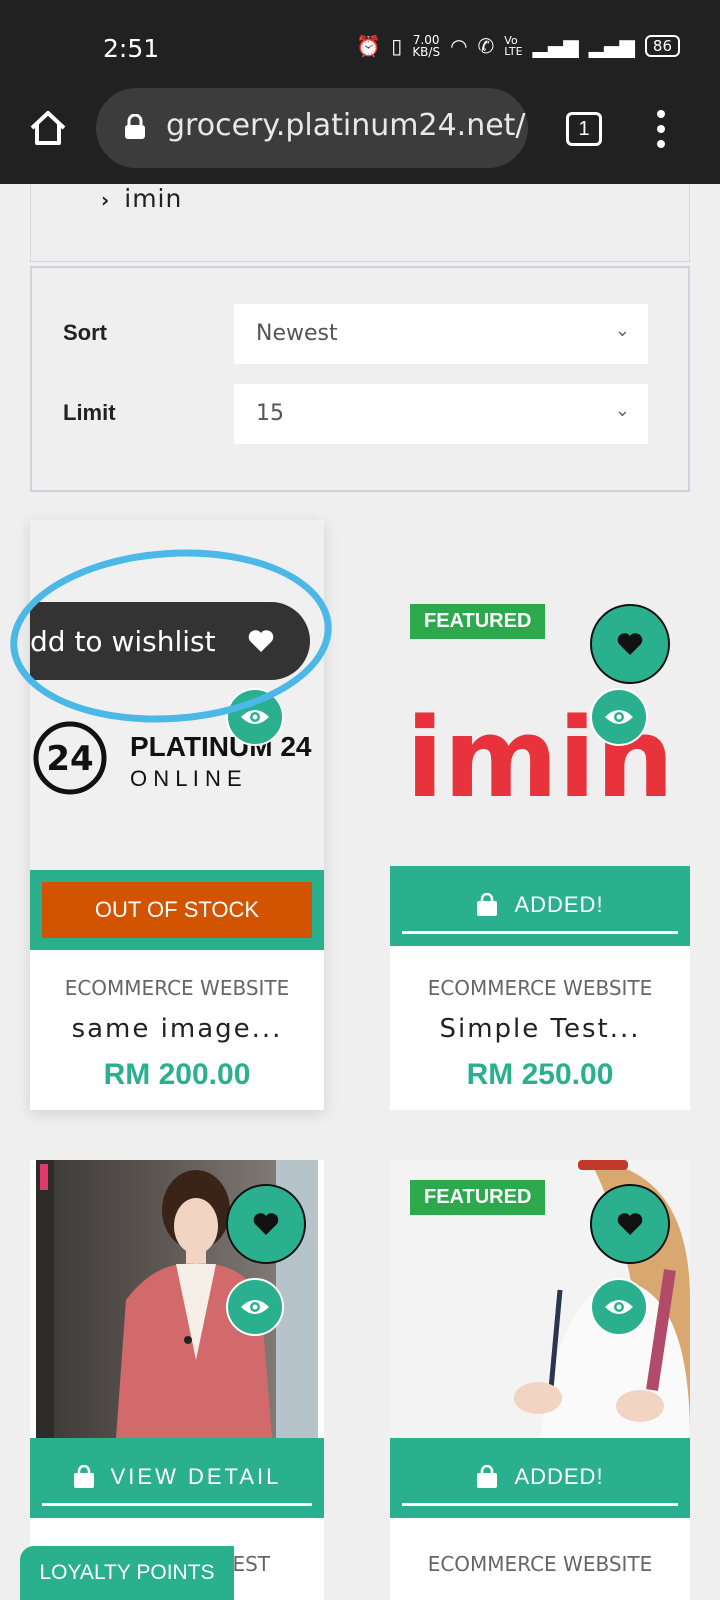 Image resolution: width=720 pixels, height=1600 pixels. I want to click on stock-bar: OUT OF STOCK, so click(177, 910).